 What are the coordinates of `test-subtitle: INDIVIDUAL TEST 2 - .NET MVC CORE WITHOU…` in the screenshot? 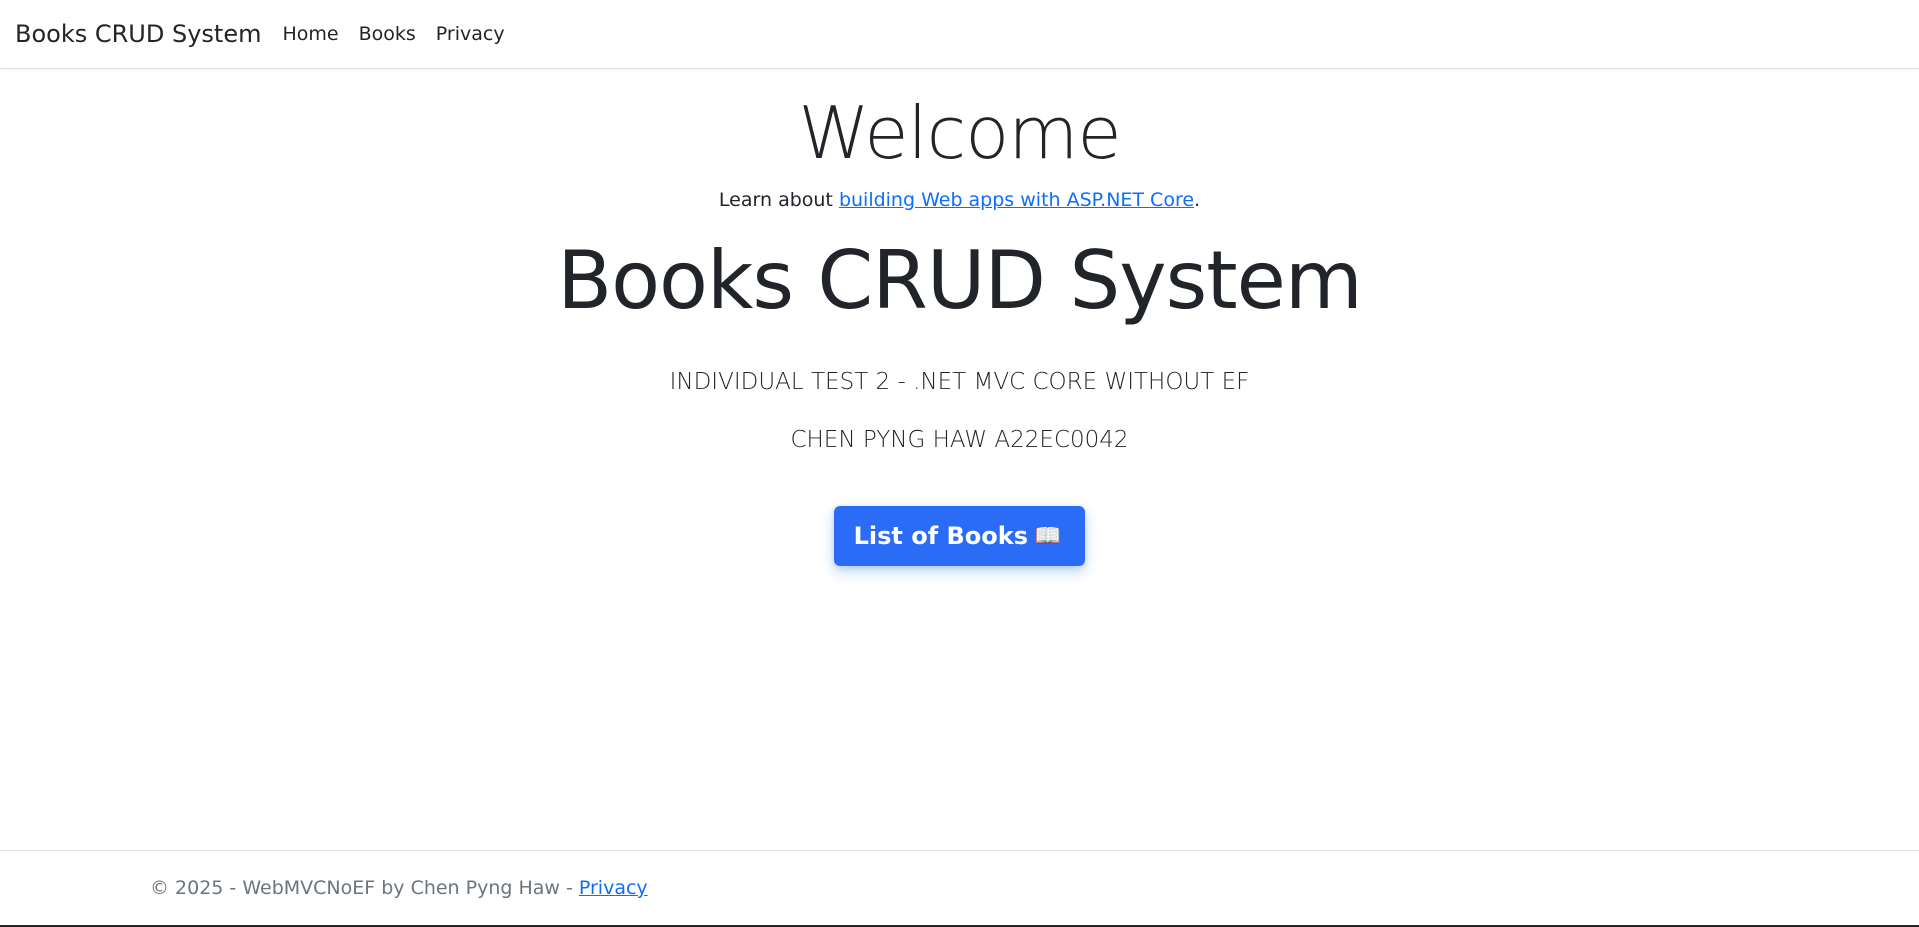 It's located at (959, 382).